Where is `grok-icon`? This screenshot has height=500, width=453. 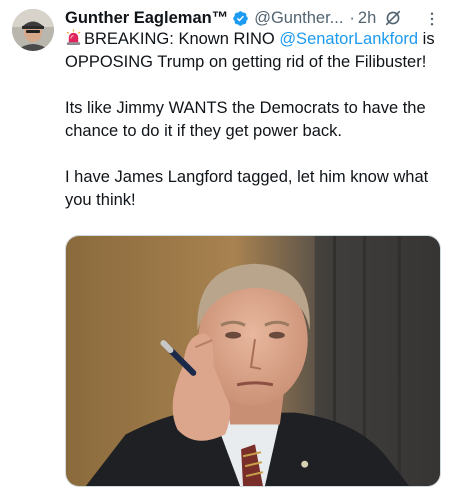 grok-icon is located at coordinates (393, 18).